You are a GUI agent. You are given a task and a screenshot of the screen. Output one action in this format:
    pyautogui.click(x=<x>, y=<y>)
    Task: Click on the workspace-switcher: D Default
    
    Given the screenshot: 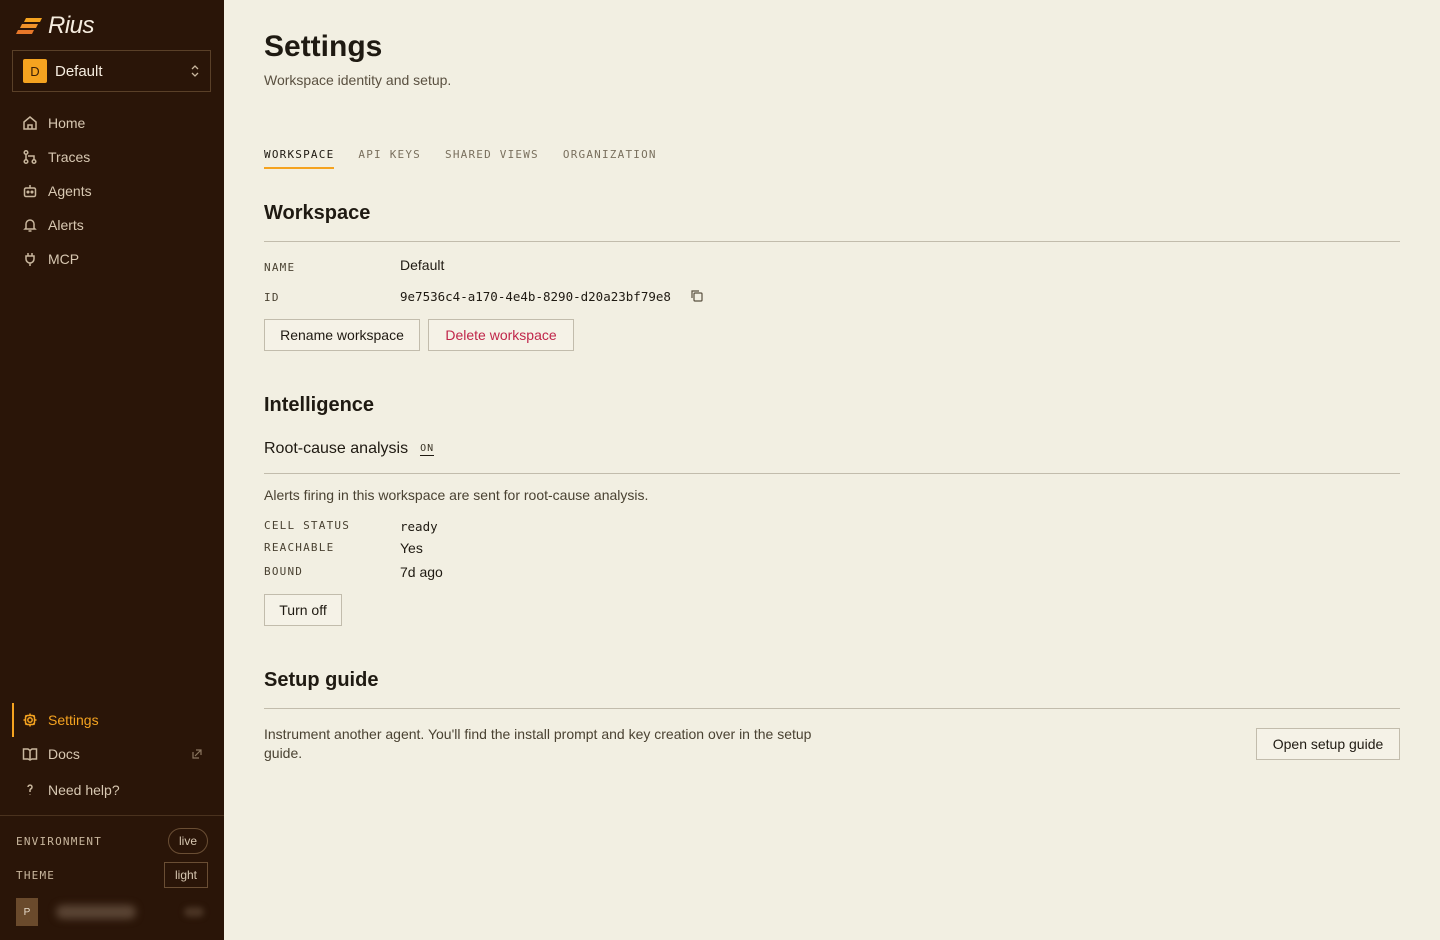 What is the action you would take?
    pyautogui.click(x=111, y=71)
    